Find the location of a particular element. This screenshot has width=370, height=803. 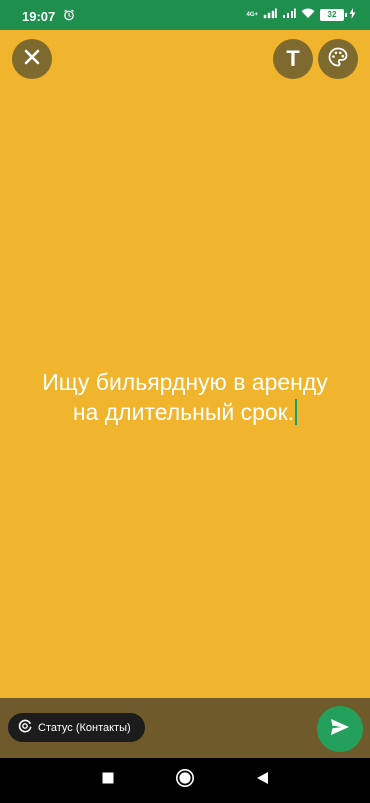

status-audience-label: Статус (Контакты) is located at coordinates (84, 727).